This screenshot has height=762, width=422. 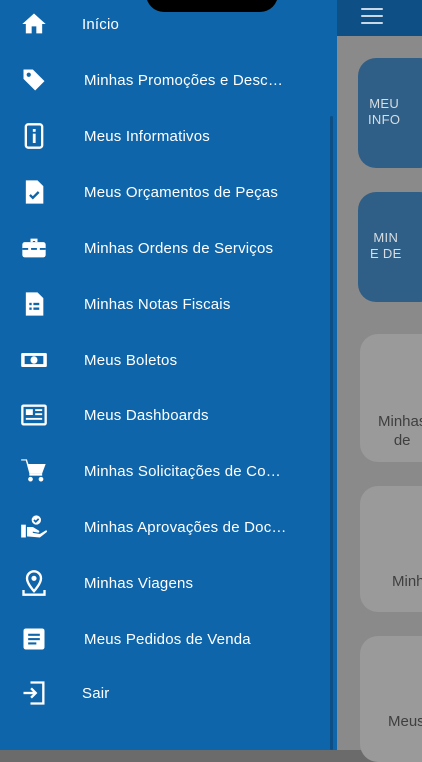 I want to click on background-card-text: MIN E DE, so click(x=386, y=245).